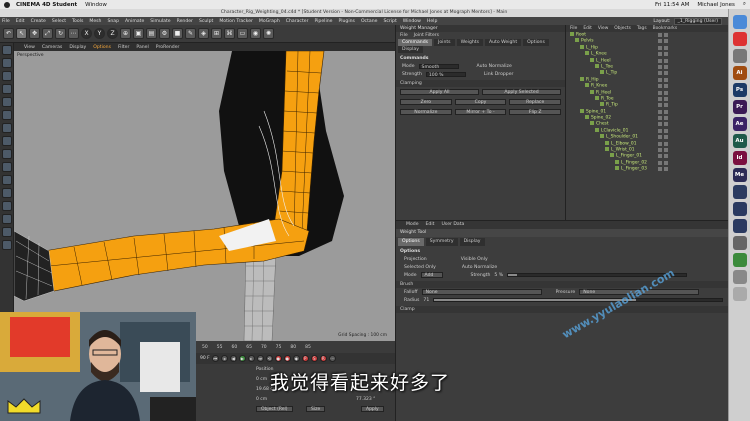 Image resolution: width=750 pixels, height=421 pixels. I want to click on coord-x: 0 cm, so click(261, 379).